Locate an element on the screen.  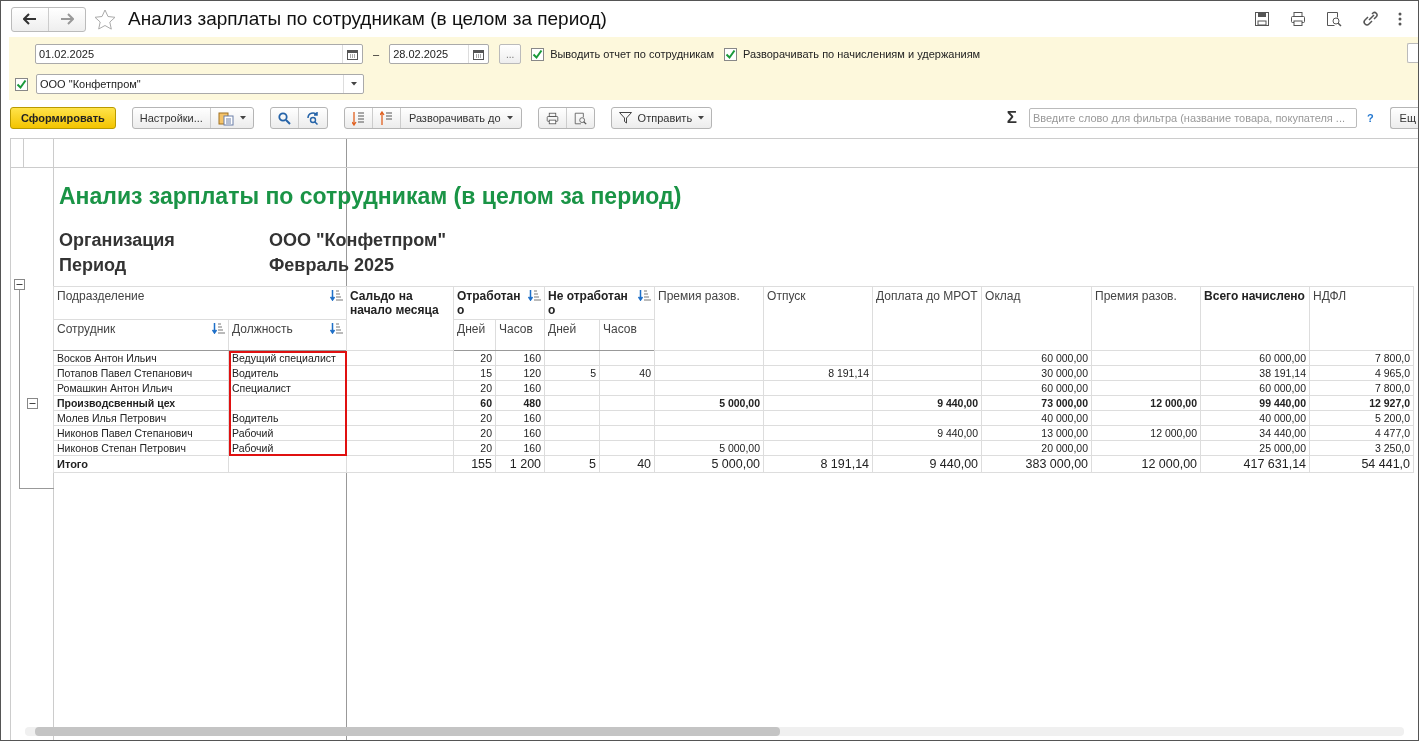
parameter-value: Февраль 2025 is located at coordinates (332, 265).